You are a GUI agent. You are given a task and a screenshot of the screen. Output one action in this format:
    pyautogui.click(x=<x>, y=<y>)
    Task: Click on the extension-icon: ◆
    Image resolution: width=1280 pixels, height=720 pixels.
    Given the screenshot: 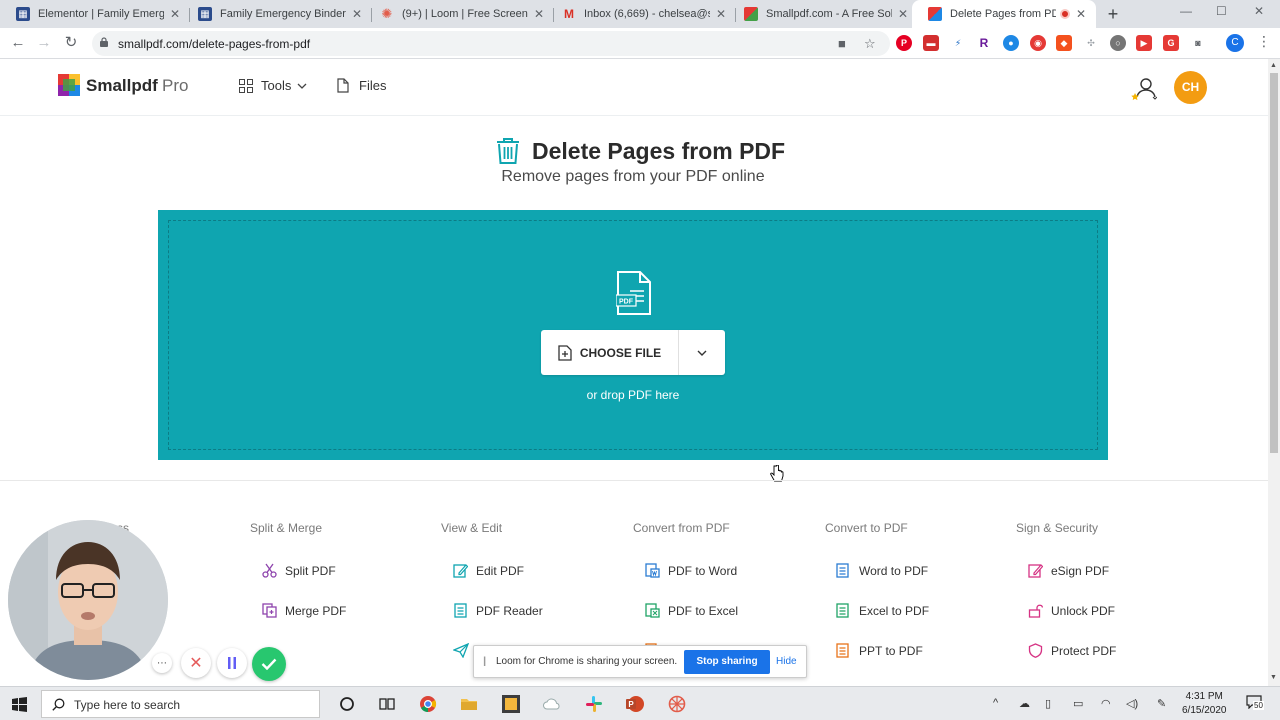 What is the action you would take?
    pyautogui.click(x=1064, y=43)
    